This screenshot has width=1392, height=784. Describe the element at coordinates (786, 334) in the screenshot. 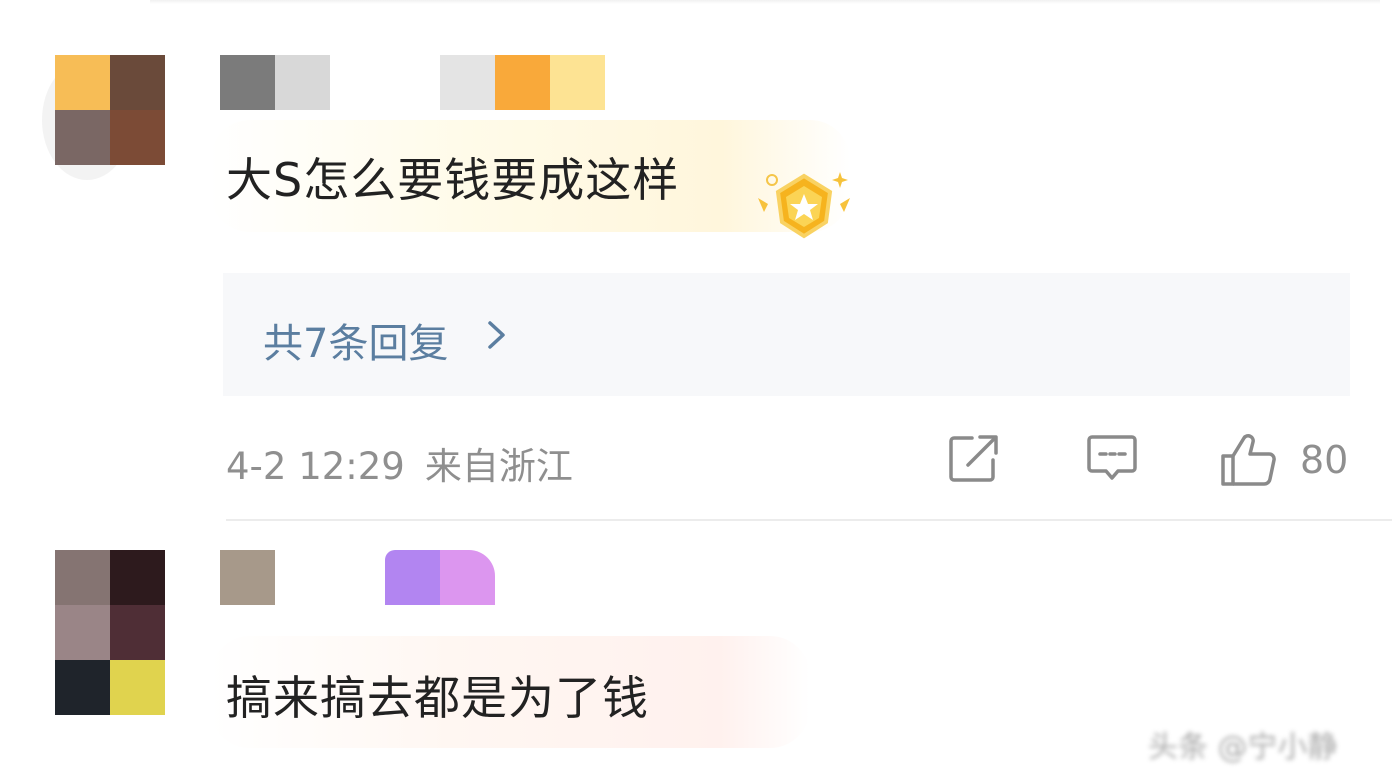

I see `view-replies-button: 共7条回复` at that location.